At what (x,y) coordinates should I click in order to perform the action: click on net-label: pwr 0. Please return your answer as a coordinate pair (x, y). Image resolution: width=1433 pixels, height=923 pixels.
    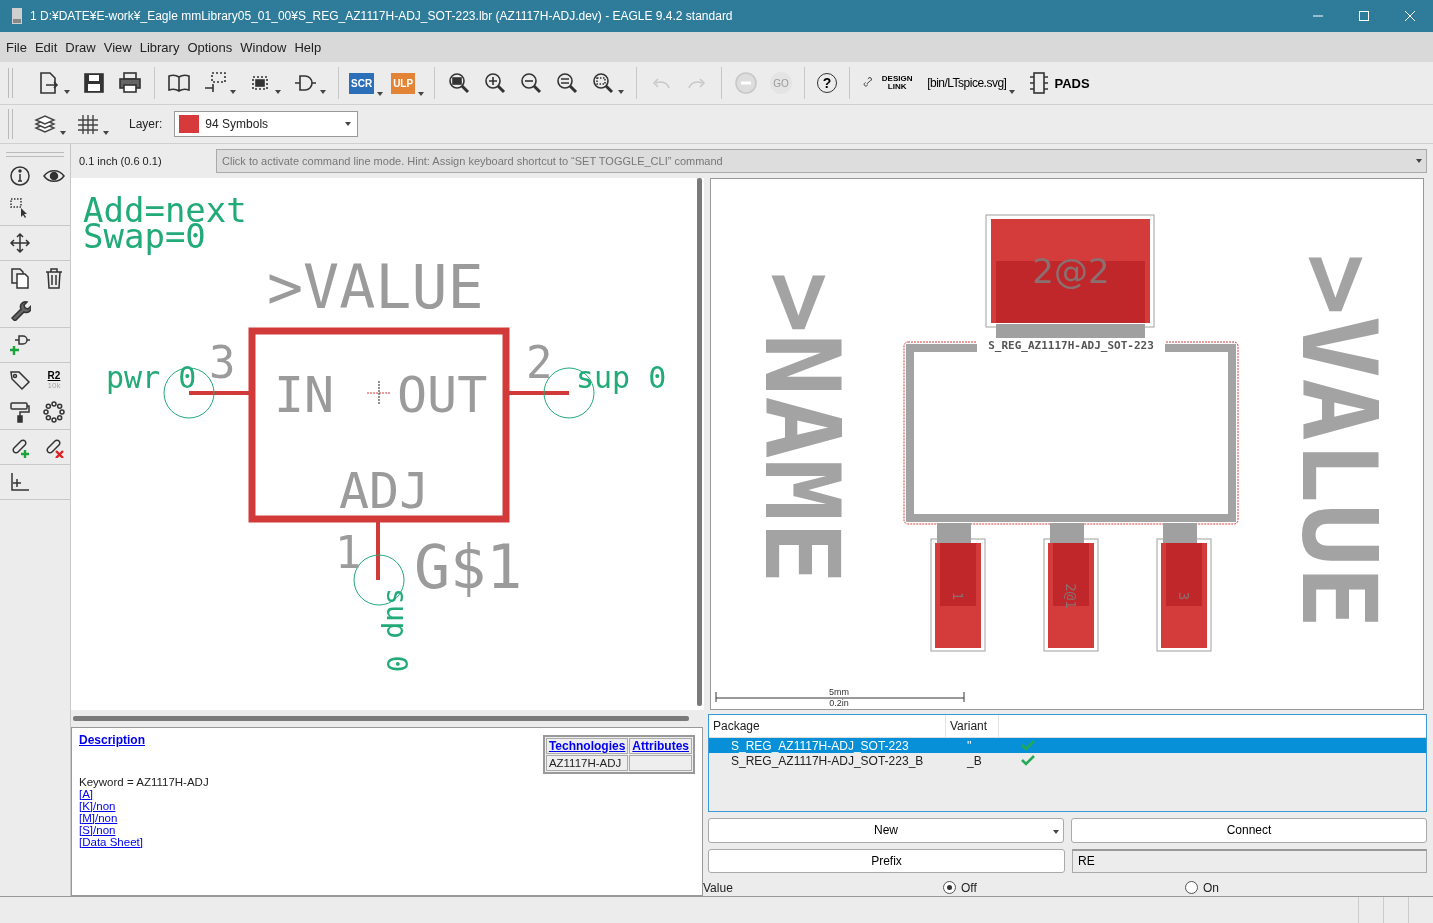
    Looking at the image, I should click on (151, 377).